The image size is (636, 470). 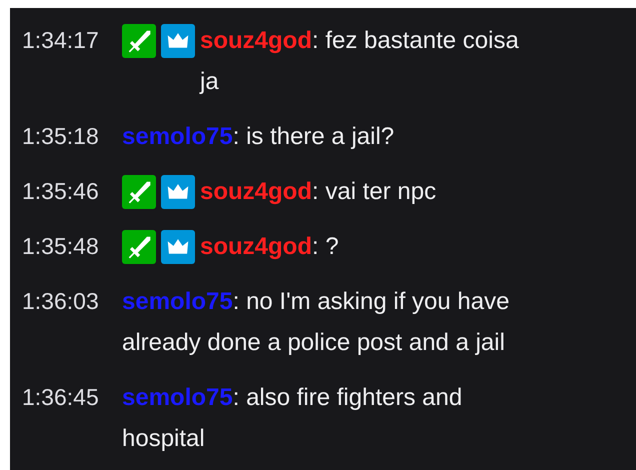 I want to click on timestamp: 1:36:45, so click(x=61, y=397).